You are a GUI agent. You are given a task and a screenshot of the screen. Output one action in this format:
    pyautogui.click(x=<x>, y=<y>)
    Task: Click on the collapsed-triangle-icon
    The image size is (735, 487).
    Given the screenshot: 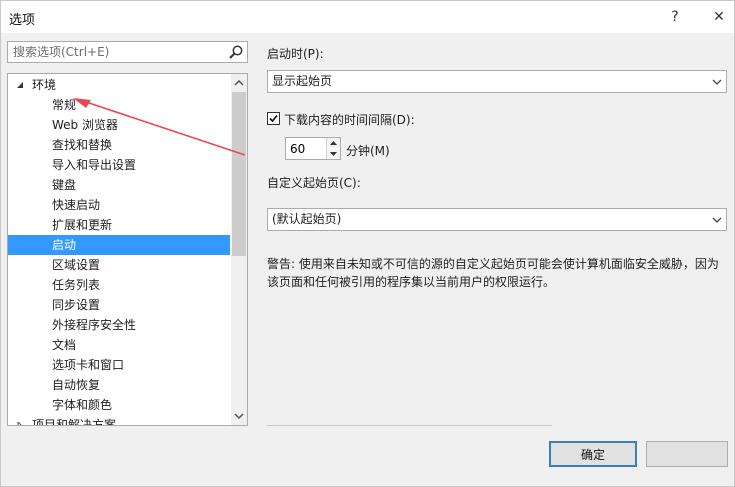 What is the action you would take?
    pyautogui.click(x=20, y=424)
    